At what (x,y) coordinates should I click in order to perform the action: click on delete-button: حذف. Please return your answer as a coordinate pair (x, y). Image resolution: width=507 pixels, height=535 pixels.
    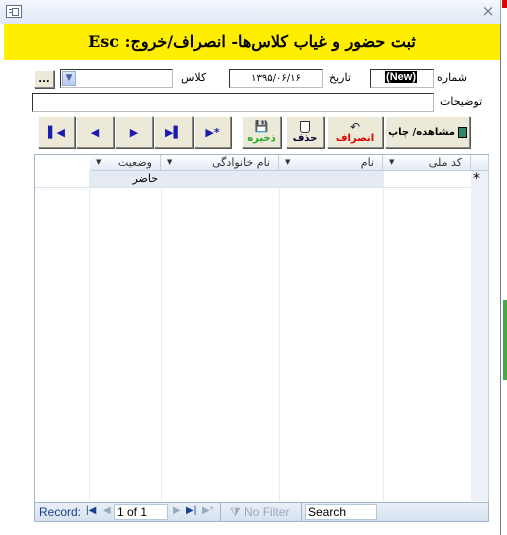
    Looking at the image, I should click on (305, 132).